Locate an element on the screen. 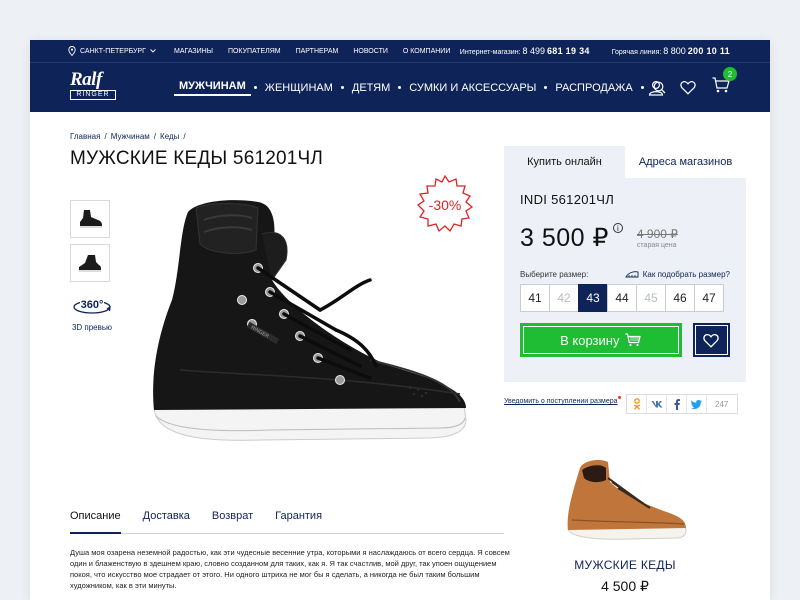  top-link-news: НОВОСТИ is located at coordinates (370, 51).